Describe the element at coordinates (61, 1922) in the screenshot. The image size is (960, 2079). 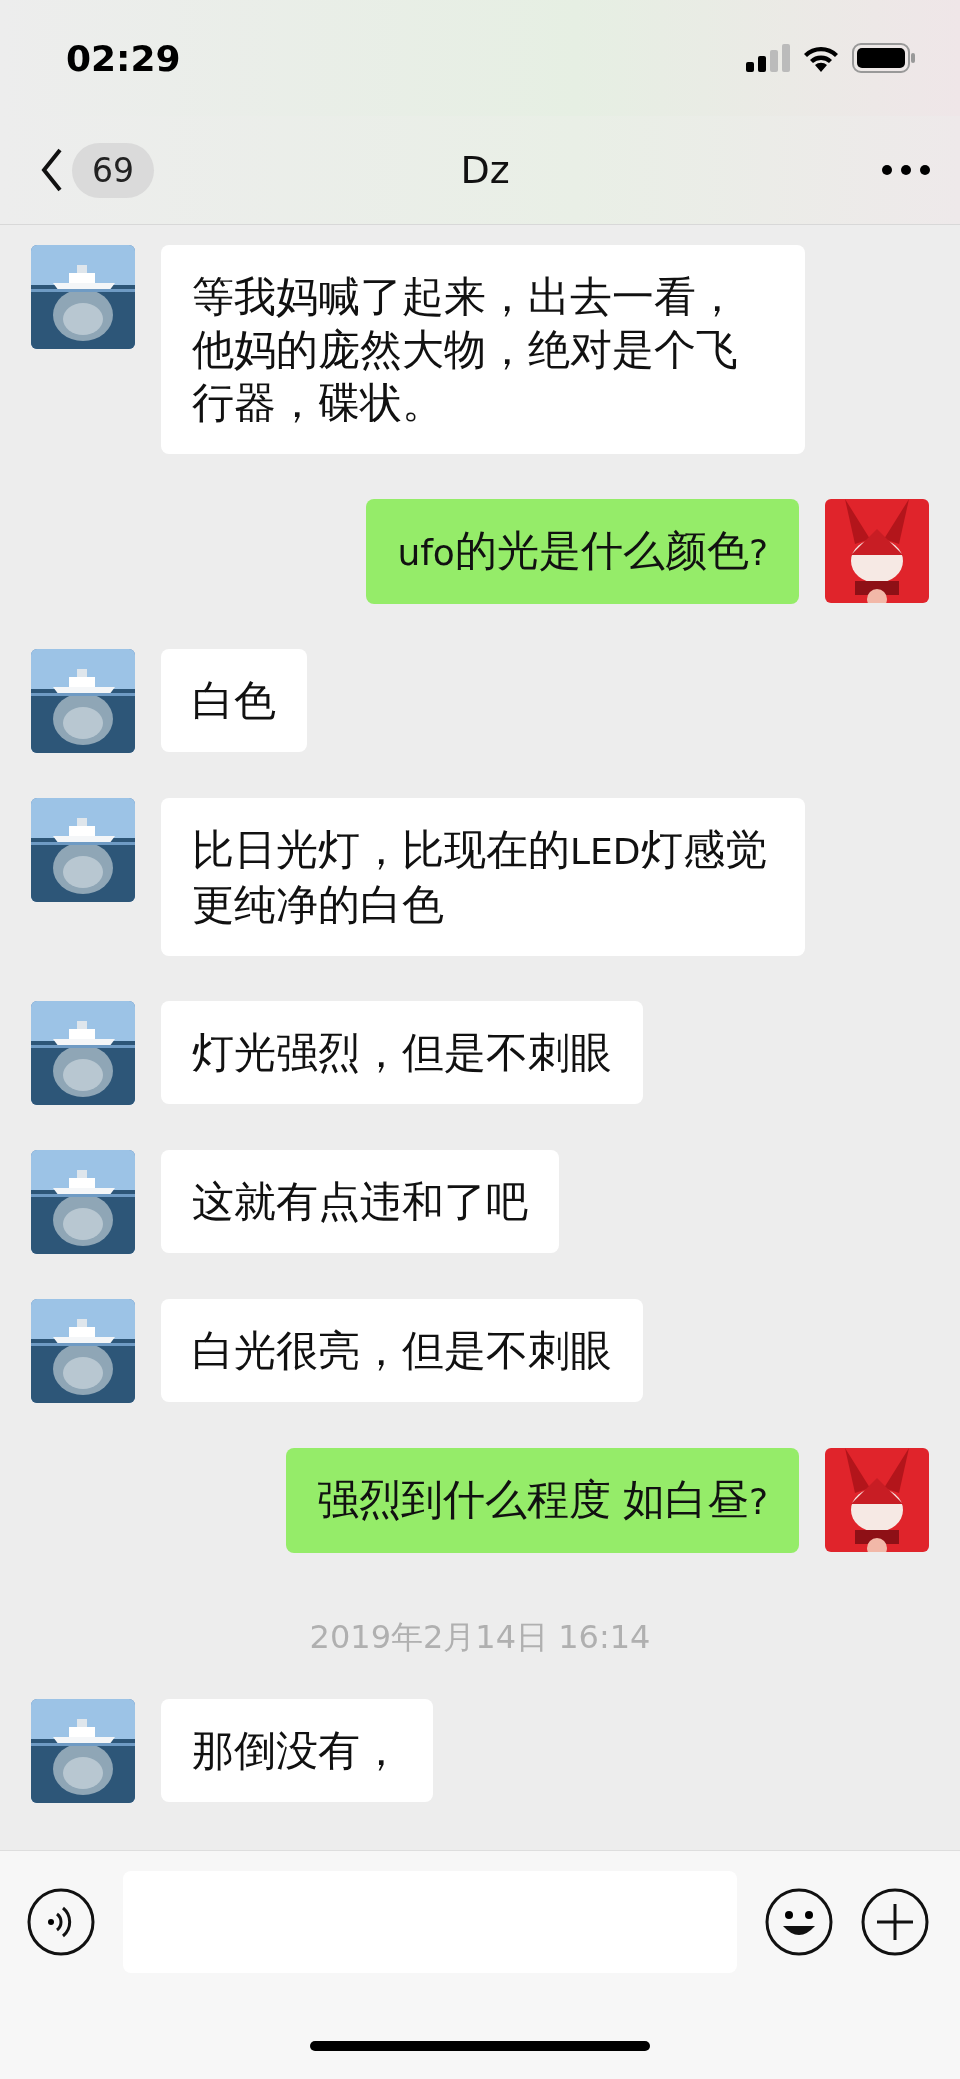
I see `voice-icon` at that location.